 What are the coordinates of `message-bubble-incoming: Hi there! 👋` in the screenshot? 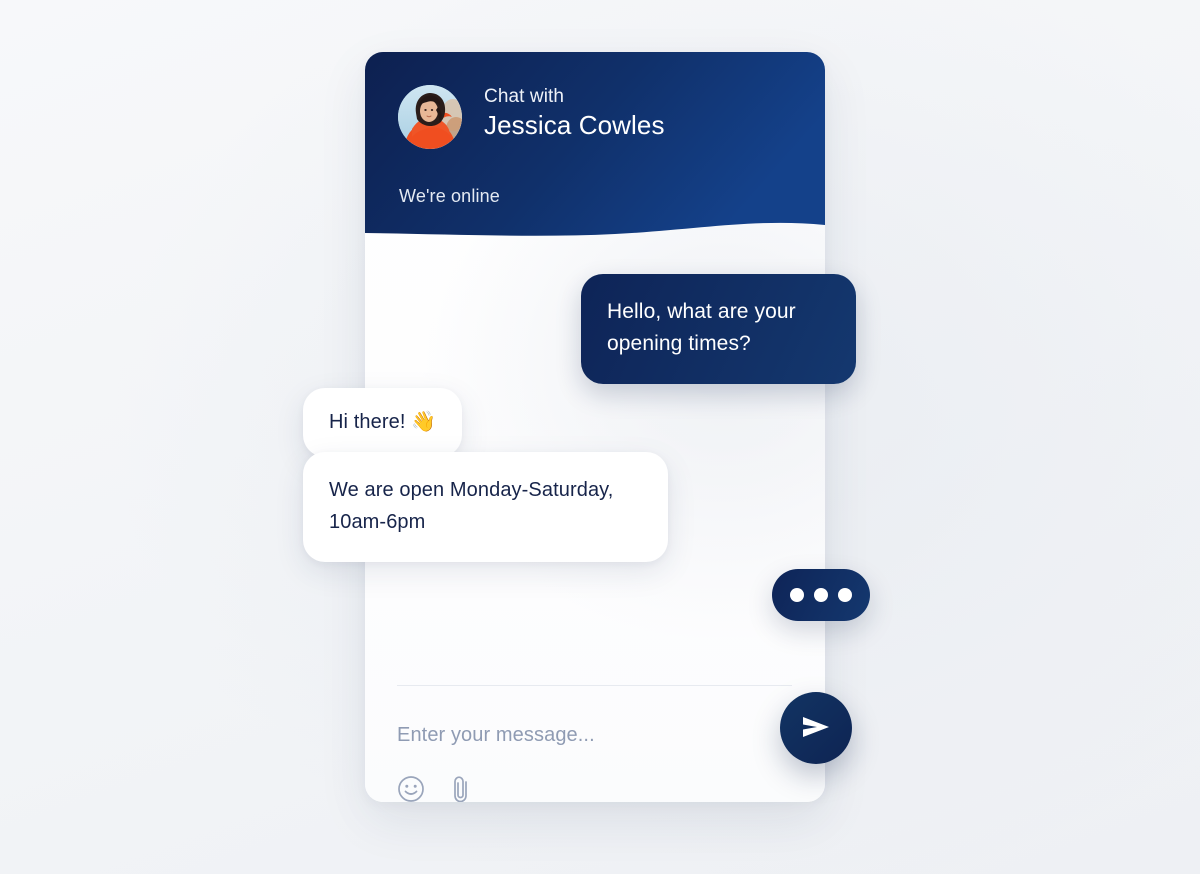 It's located at (383, 422).